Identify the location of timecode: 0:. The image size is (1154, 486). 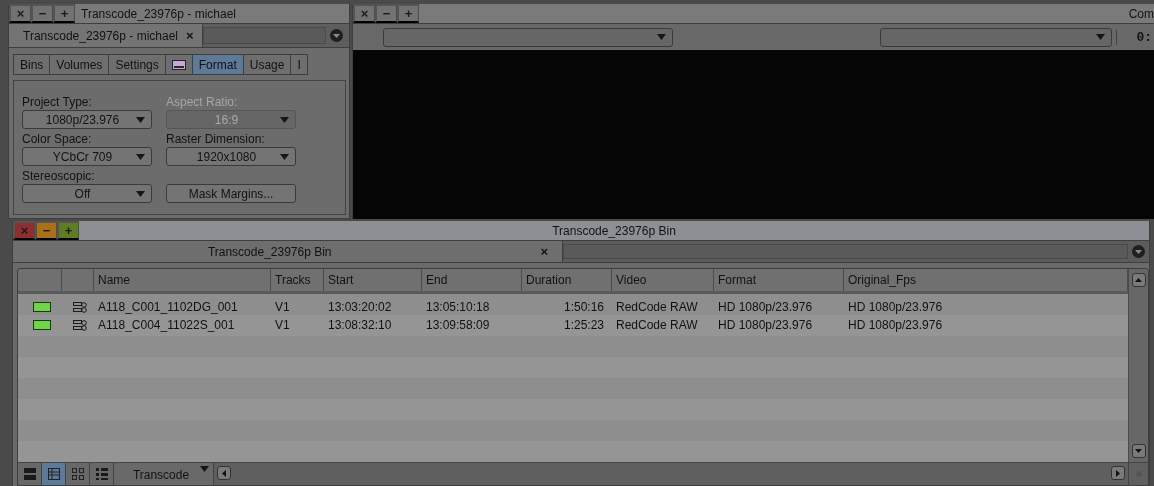
(1135, 37).